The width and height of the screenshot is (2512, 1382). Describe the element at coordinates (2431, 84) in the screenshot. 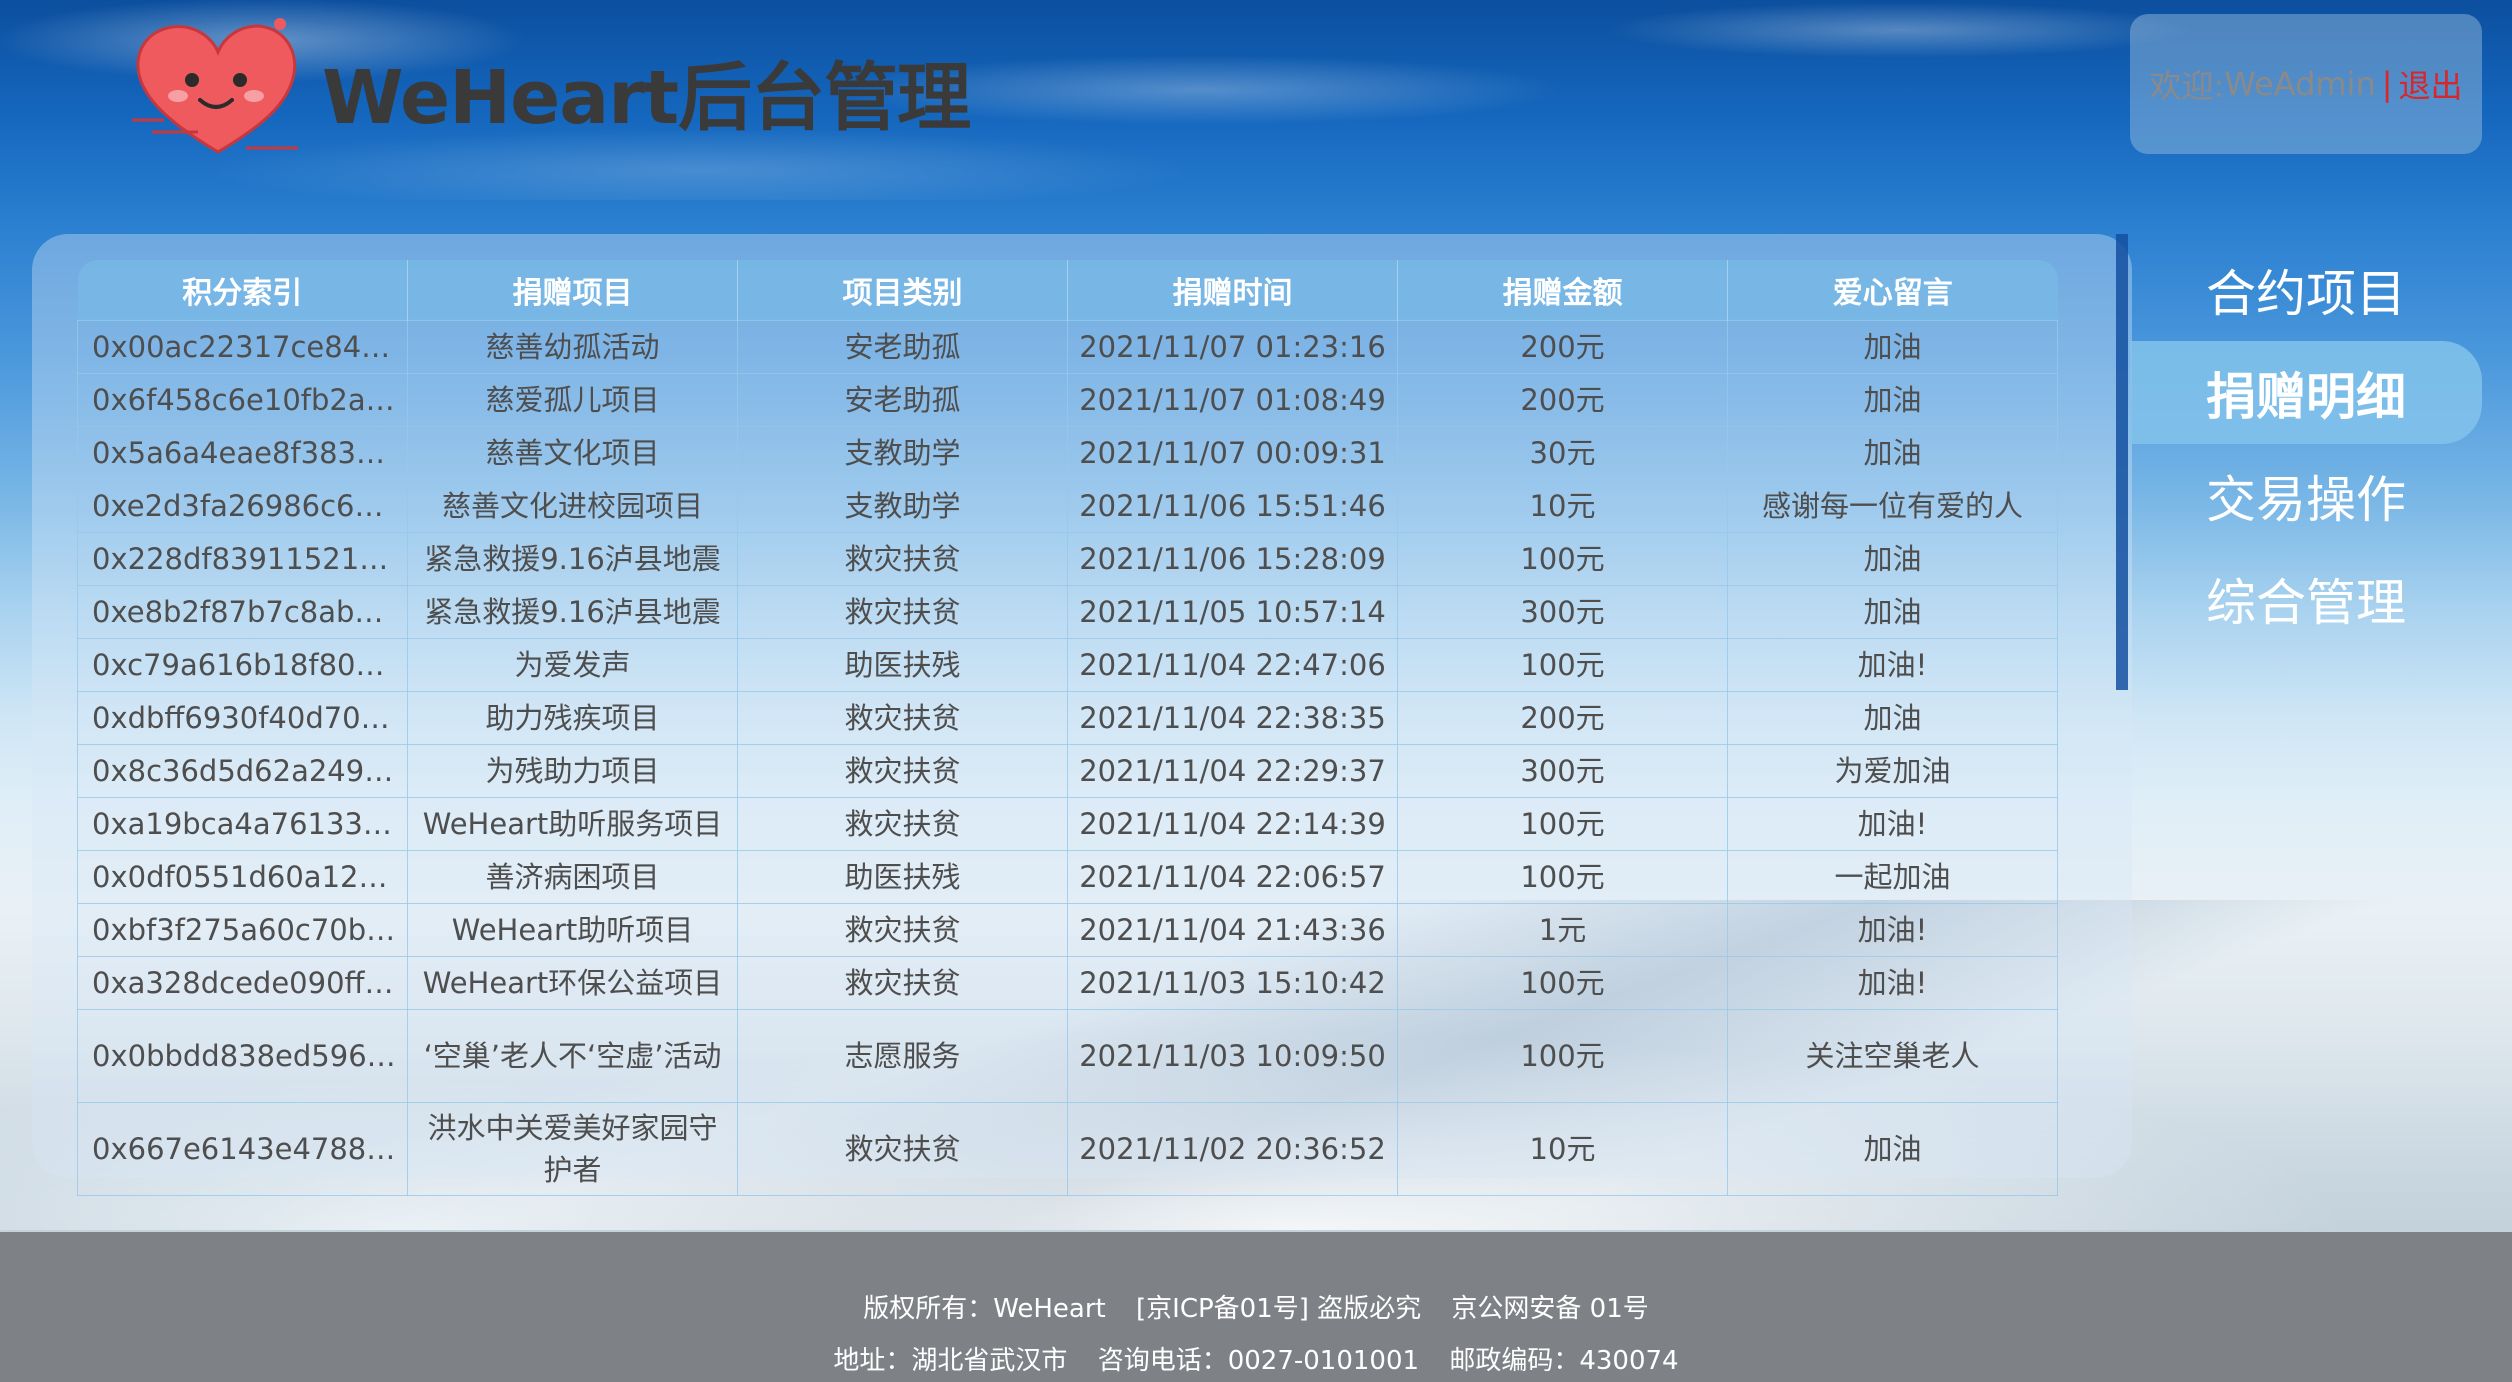

I see `logout-link: 退出` at that location.